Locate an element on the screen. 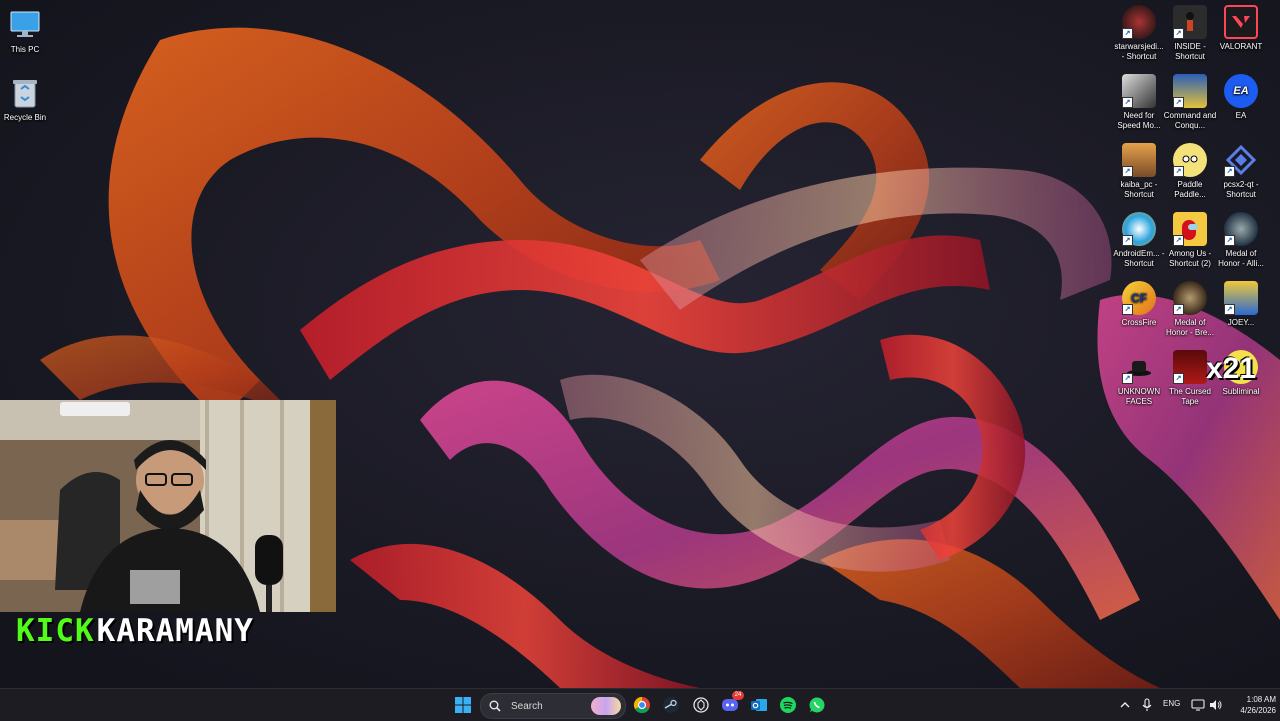 Image resolution: width=1280 pixels, height=721 pixels. chatgpt-icon is located at coordinates (701, 705).